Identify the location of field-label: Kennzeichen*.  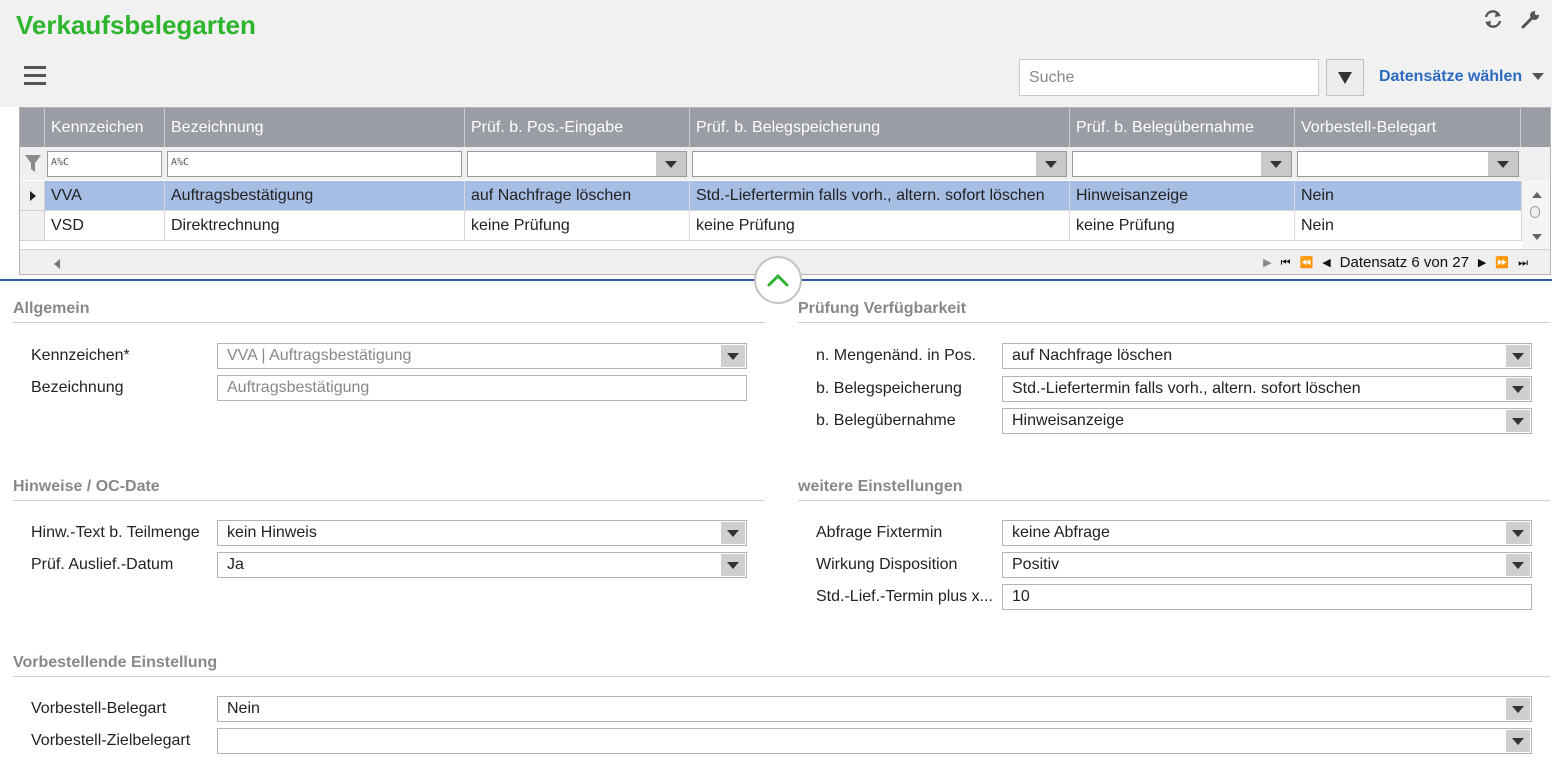
(80, 355).